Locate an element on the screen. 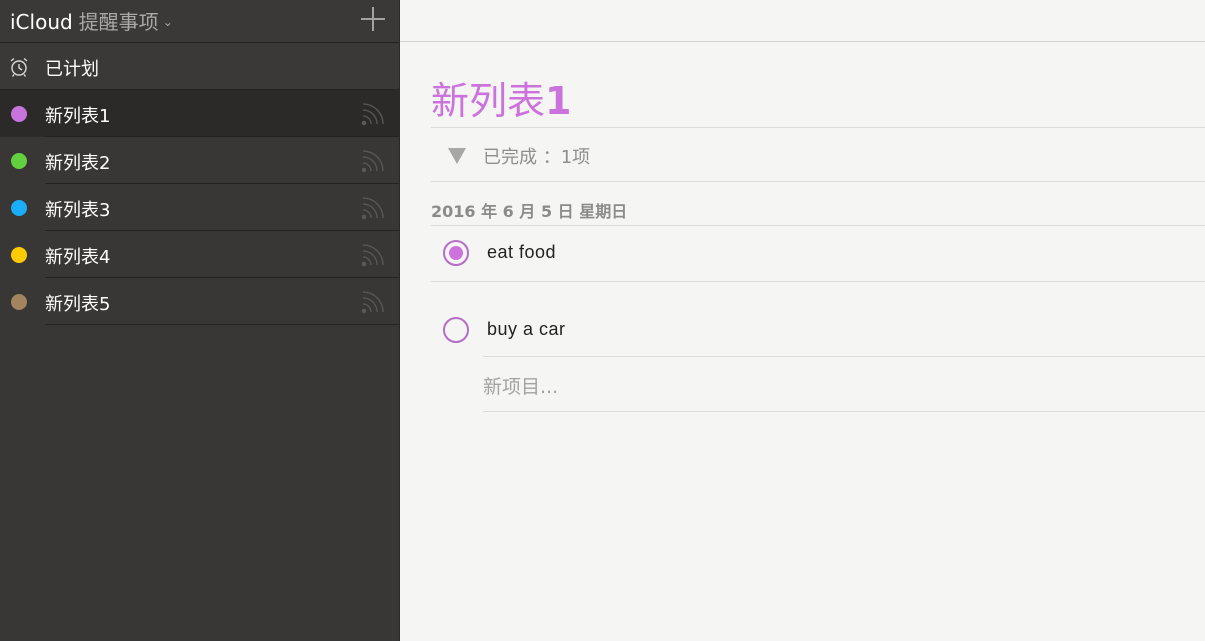  chevron-down-icon: ⌄ is located at coordinates (167, 22).